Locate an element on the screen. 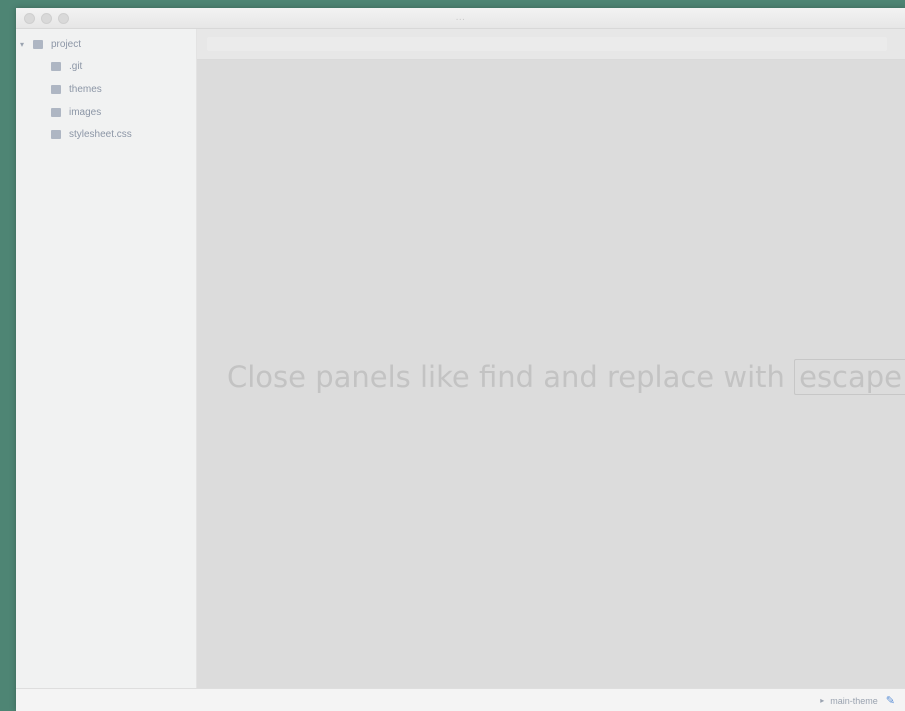 The width and height of the screenshot is (905, 711). tab-bar is located at coordinates (551, 44).